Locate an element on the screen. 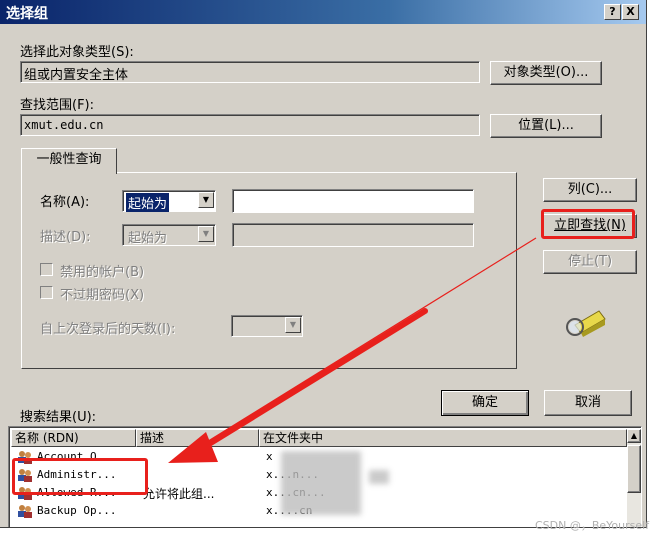 The height and width of the screenshot is (540, 661). watermark-text: CSDN @，BeYourself is located at coordinates (592, 525).